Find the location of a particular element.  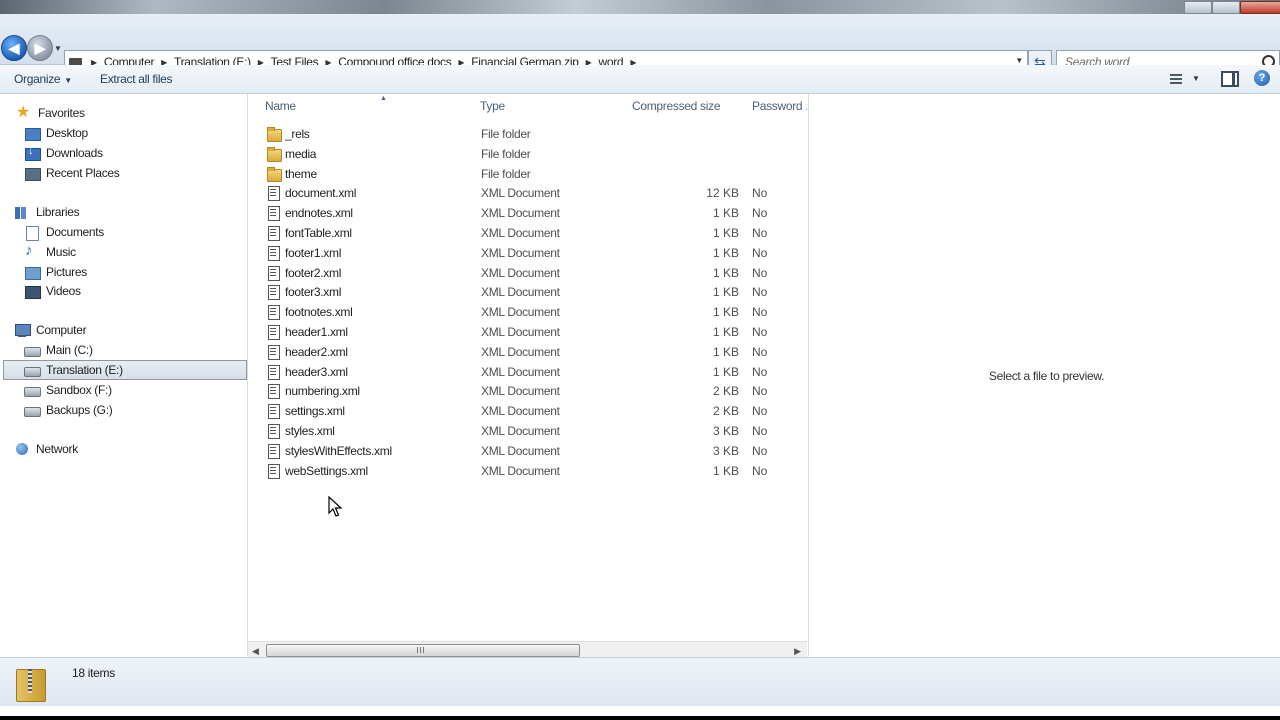

organize-button: Organize ▼ is located at coordinates (43, 79).